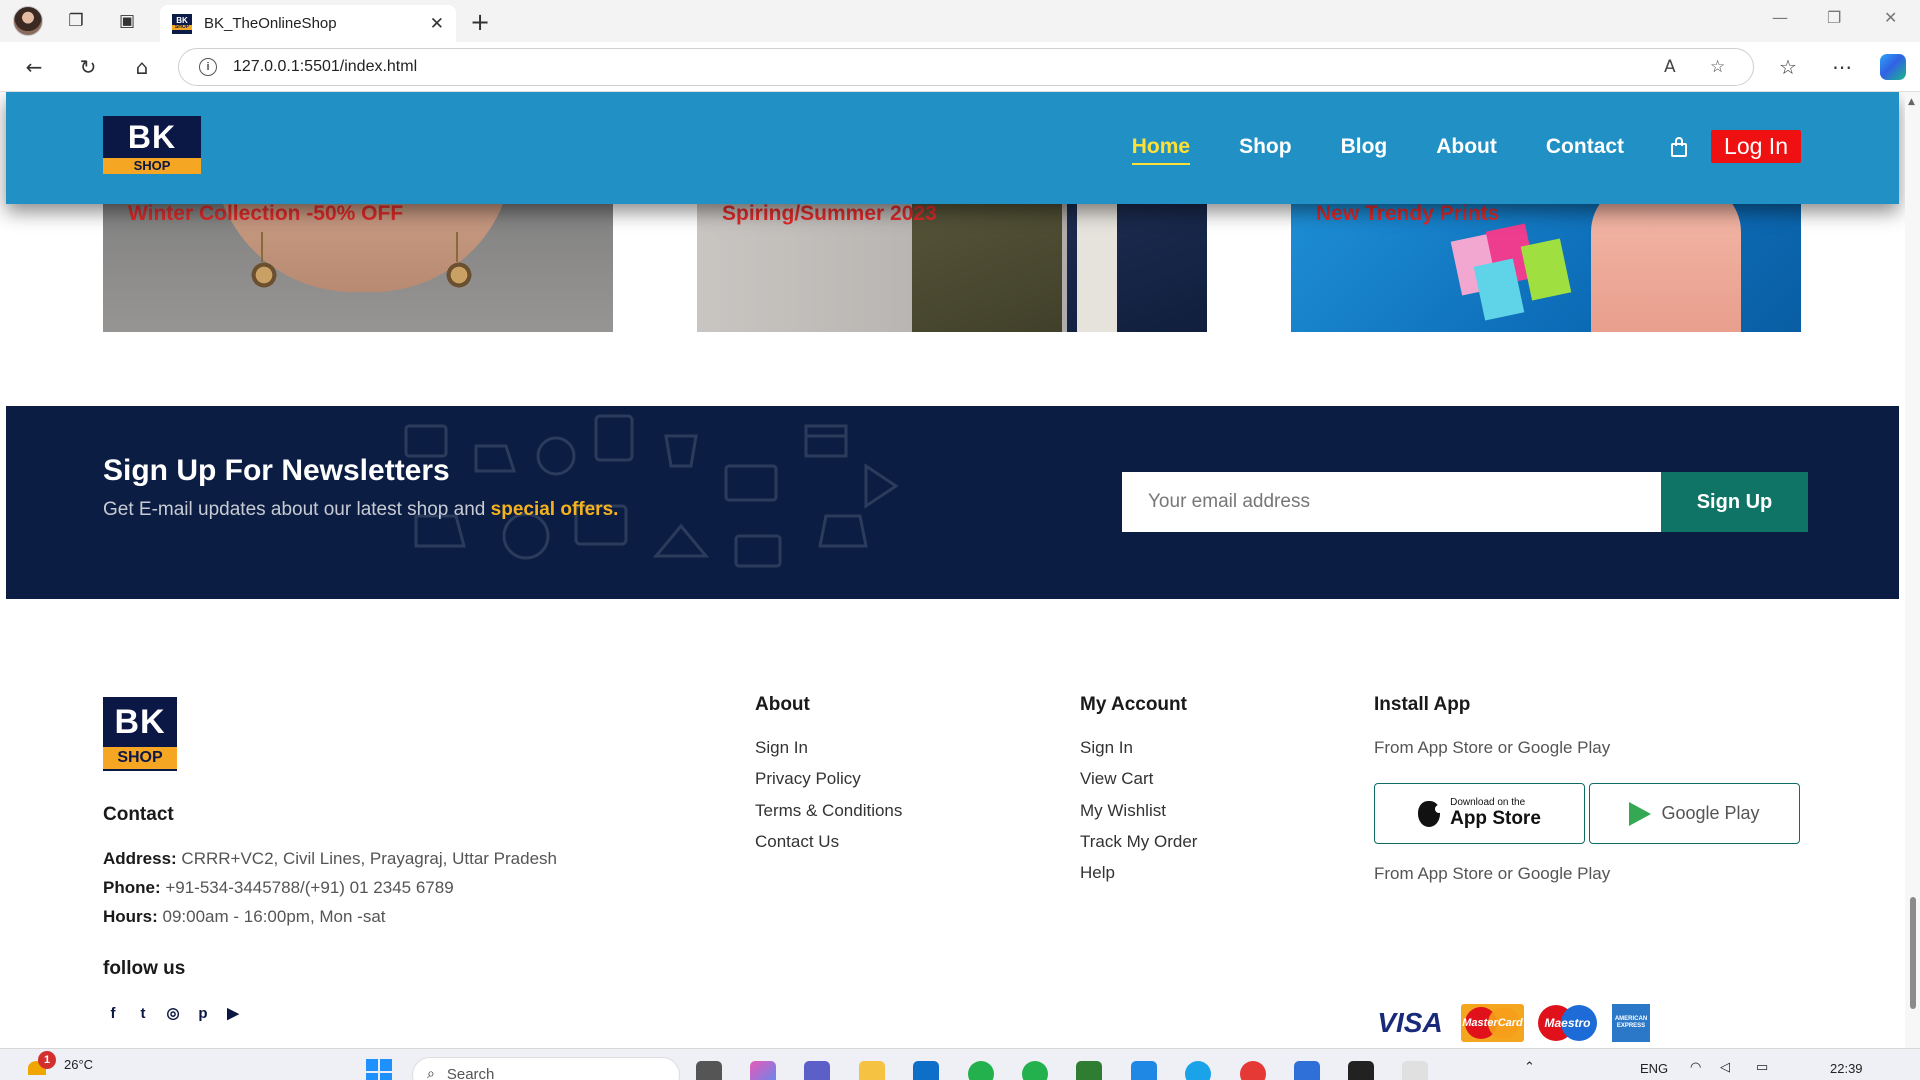 This screenshot has width=1920, height=1080. I want to click on logo-text: BK, so click(140, 722).